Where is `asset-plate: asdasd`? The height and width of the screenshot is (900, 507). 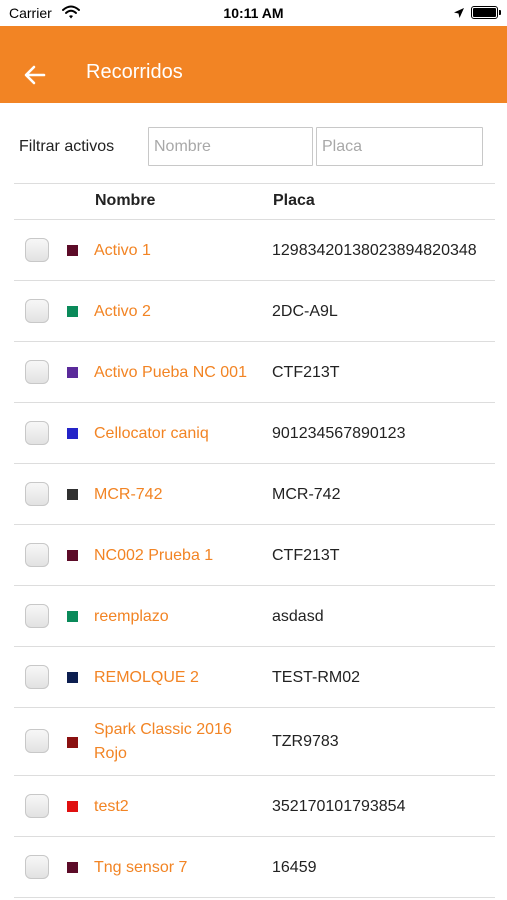
asset-plate: asdasd is located at coordinates (298, 616).